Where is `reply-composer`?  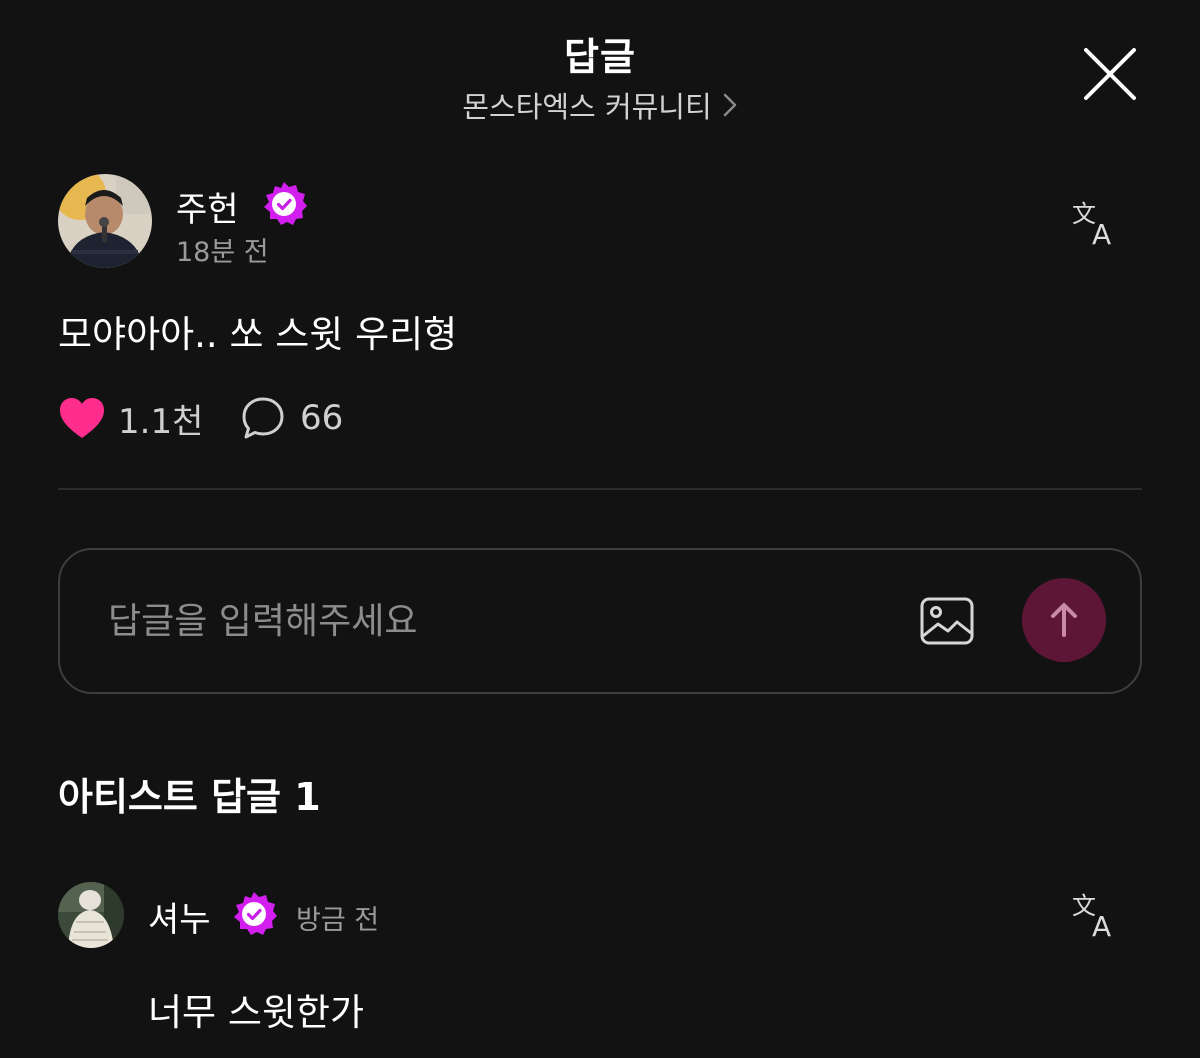
reply-composer is located at coordinates (600, 621).